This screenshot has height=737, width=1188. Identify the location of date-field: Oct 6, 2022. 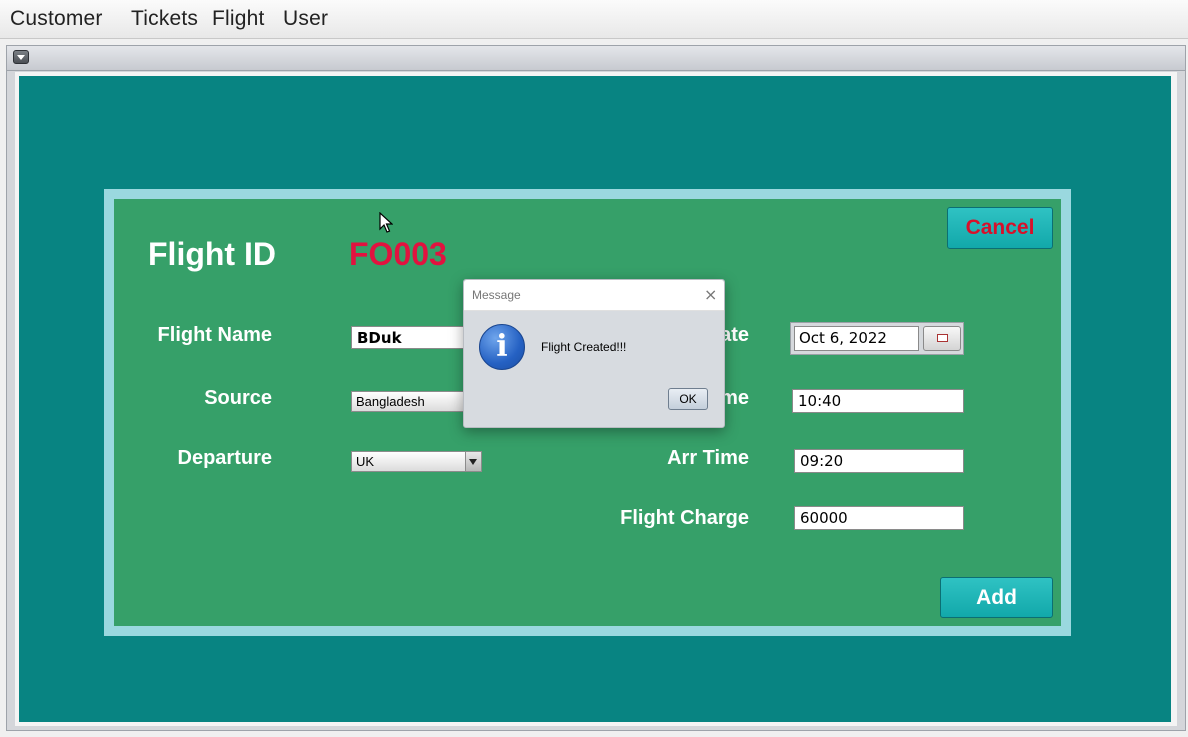
(856, 338).